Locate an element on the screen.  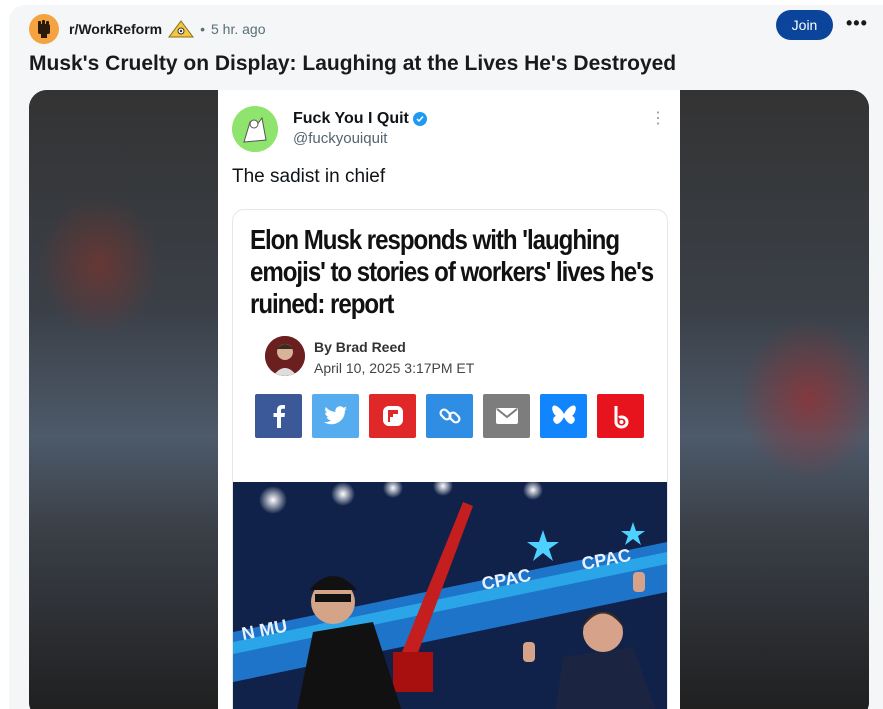
bluesky-share-button is located at coordinates (563, 416).